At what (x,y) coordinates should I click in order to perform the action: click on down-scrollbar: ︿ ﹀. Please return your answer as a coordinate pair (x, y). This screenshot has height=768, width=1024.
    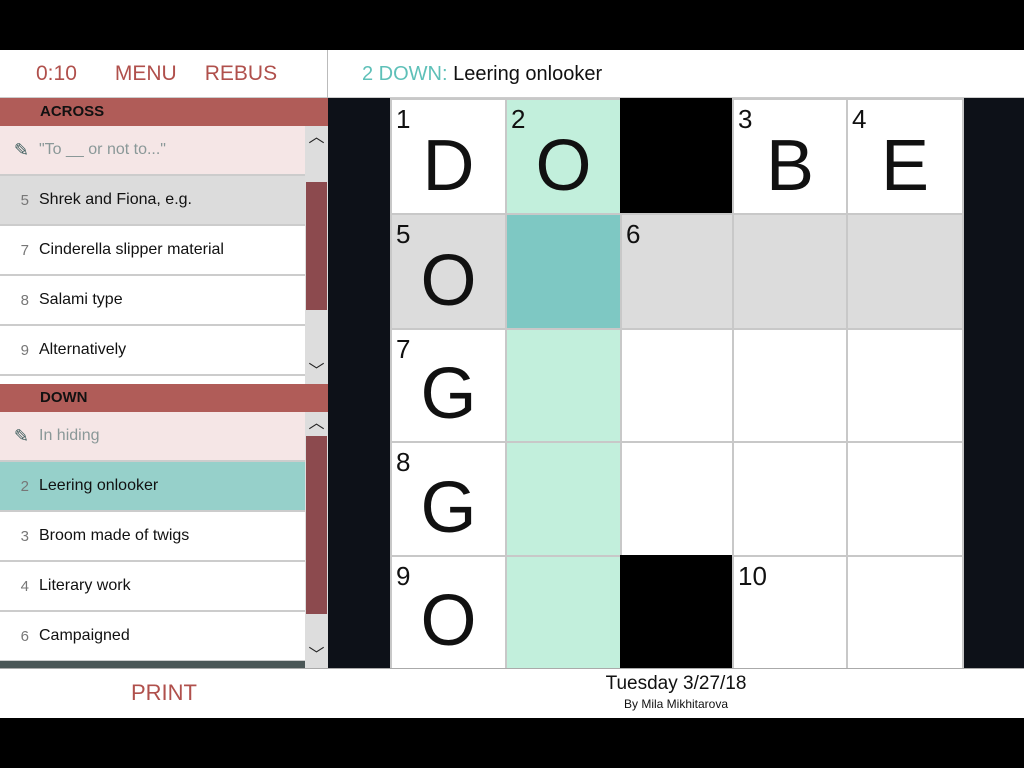
    Looking at the image, I should click on (316, 540).